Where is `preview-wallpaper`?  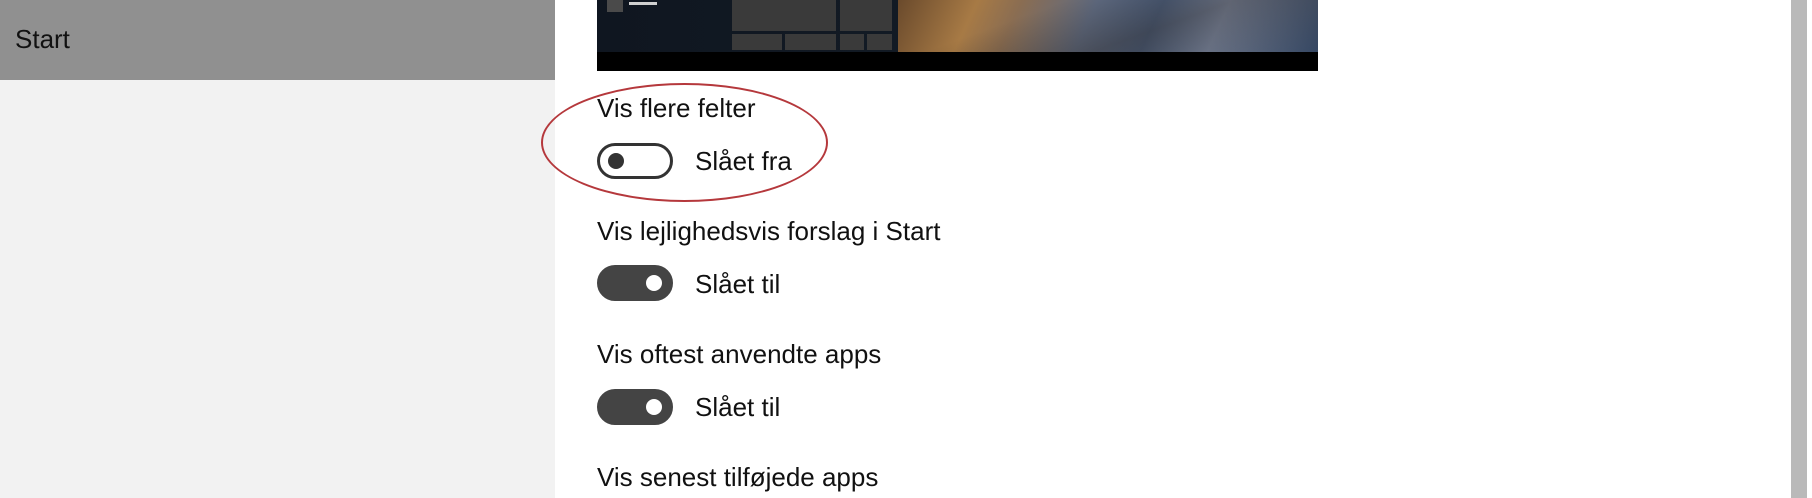
preview-wallpaper is located at coordinates (1108, 26).